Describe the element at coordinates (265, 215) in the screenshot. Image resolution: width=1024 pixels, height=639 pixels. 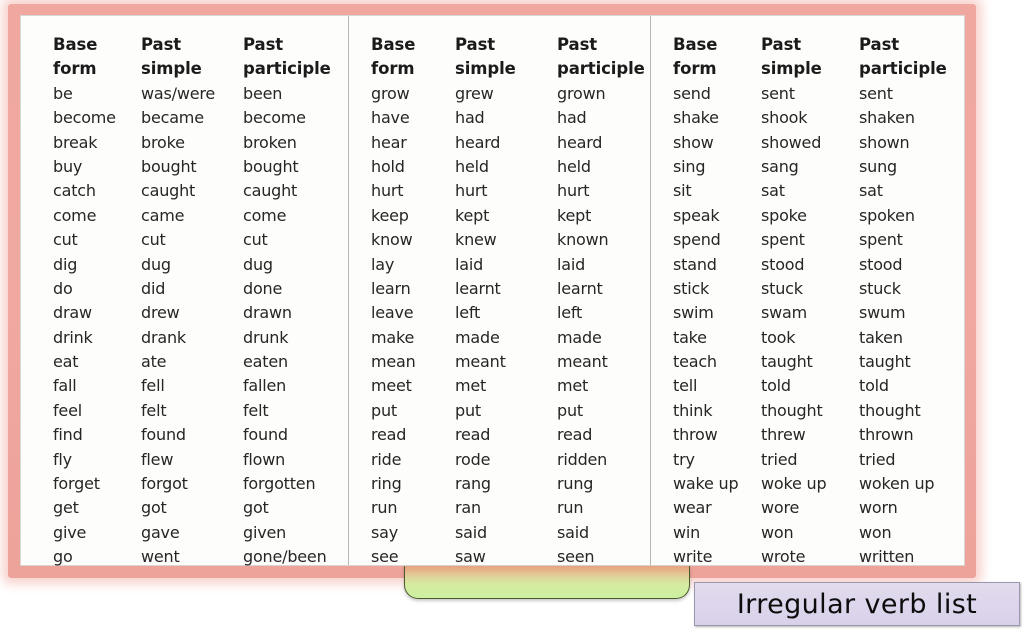
I see `verb-cell: come` at that location.